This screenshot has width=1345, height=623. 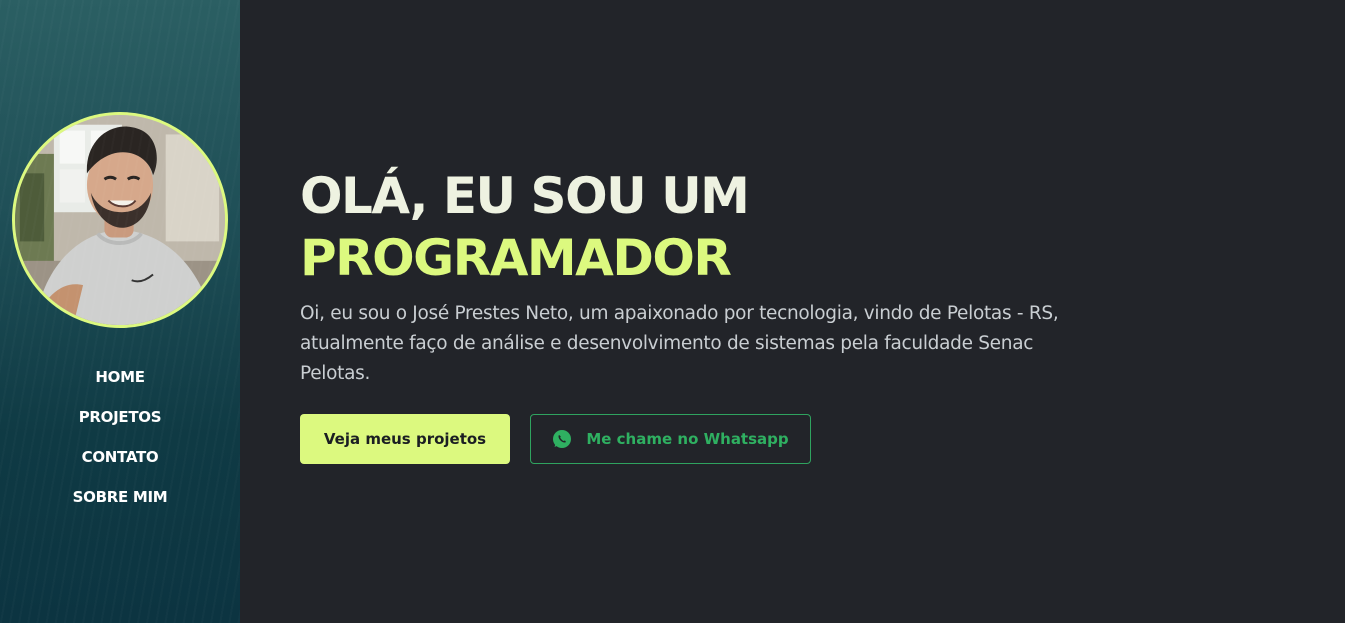 I want to click on headline-line-1: OLÁ, EU SOU UM, so click(x=525, y=196).